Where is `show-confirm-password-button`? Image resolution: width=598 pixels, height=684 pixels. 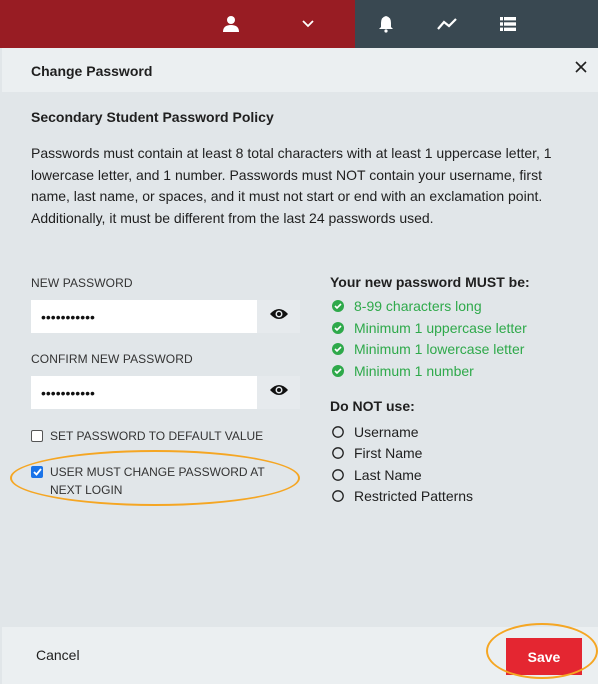 show-confirm-password-button is located at coordinates (278, 392).